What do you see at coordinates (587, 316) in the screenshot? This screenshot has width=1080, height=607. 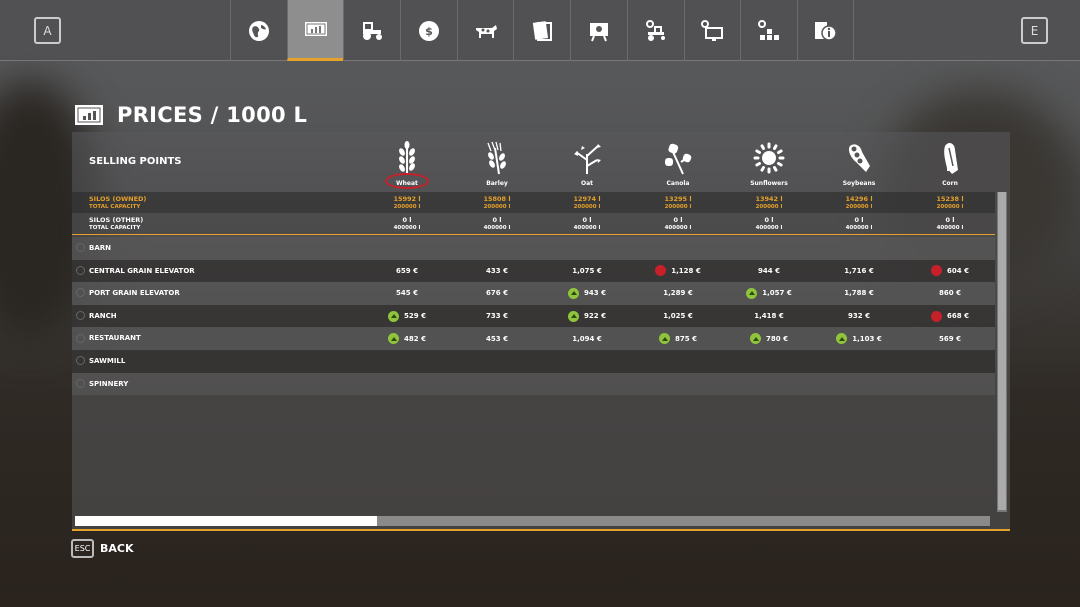 I see `price-cell: 922 €` at bounding box center [587, 316].